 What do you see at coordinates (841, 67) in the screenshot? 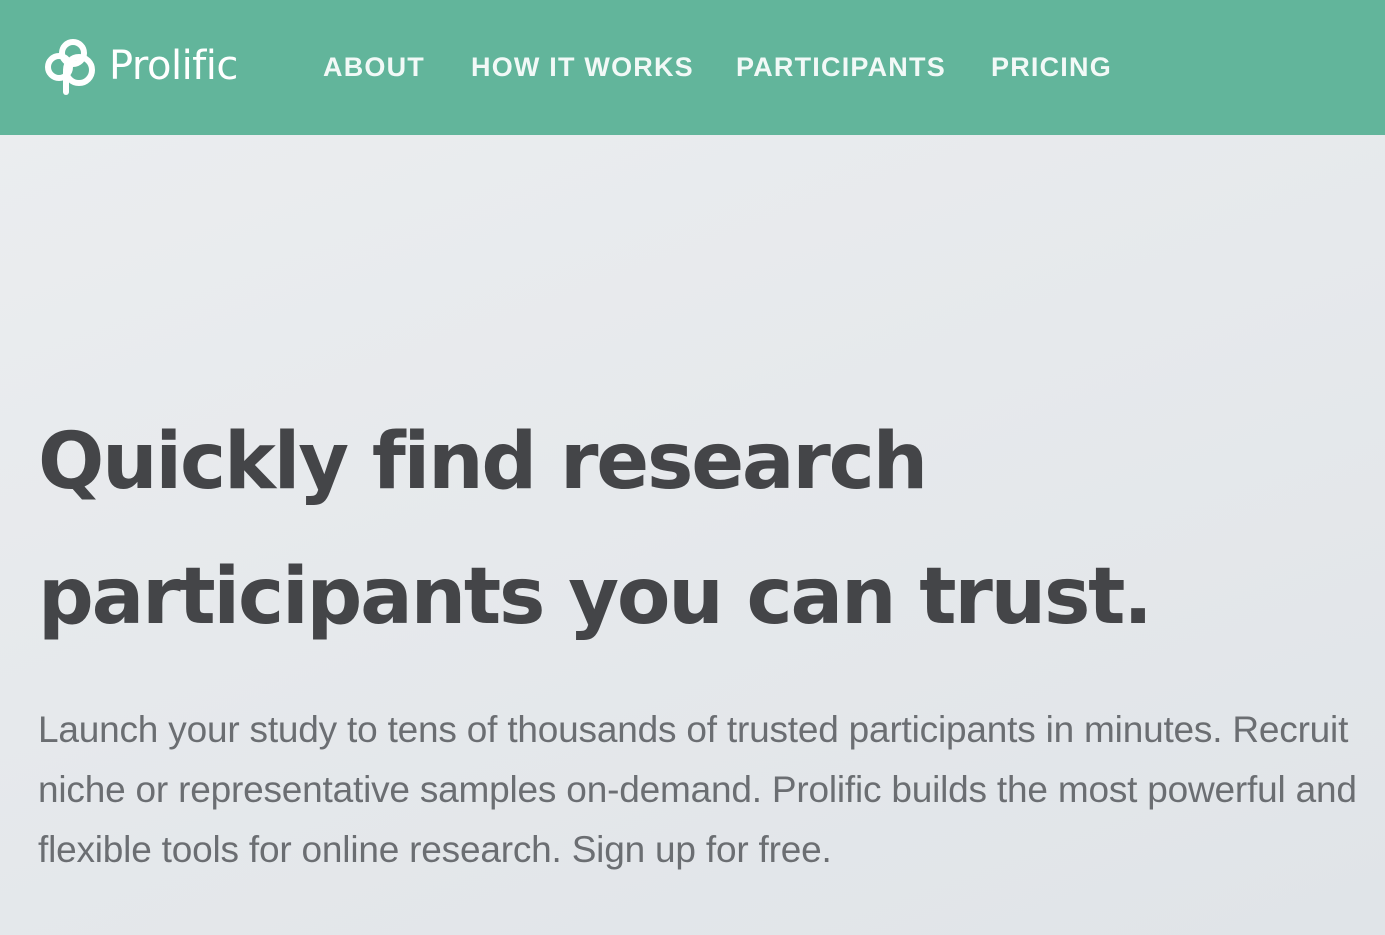
I see `nav-link-participants: PARTICIPANTS` at bounding box center [841, 67].